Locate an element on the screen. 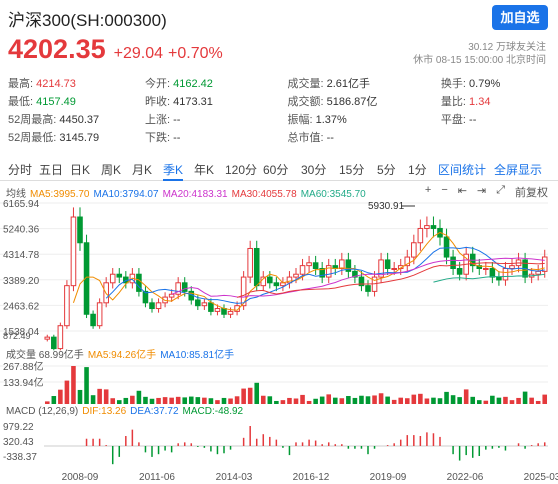 This screenshot has width=558, height=484. fuquan-select: 前复权 is located at coordinates (531, 192).